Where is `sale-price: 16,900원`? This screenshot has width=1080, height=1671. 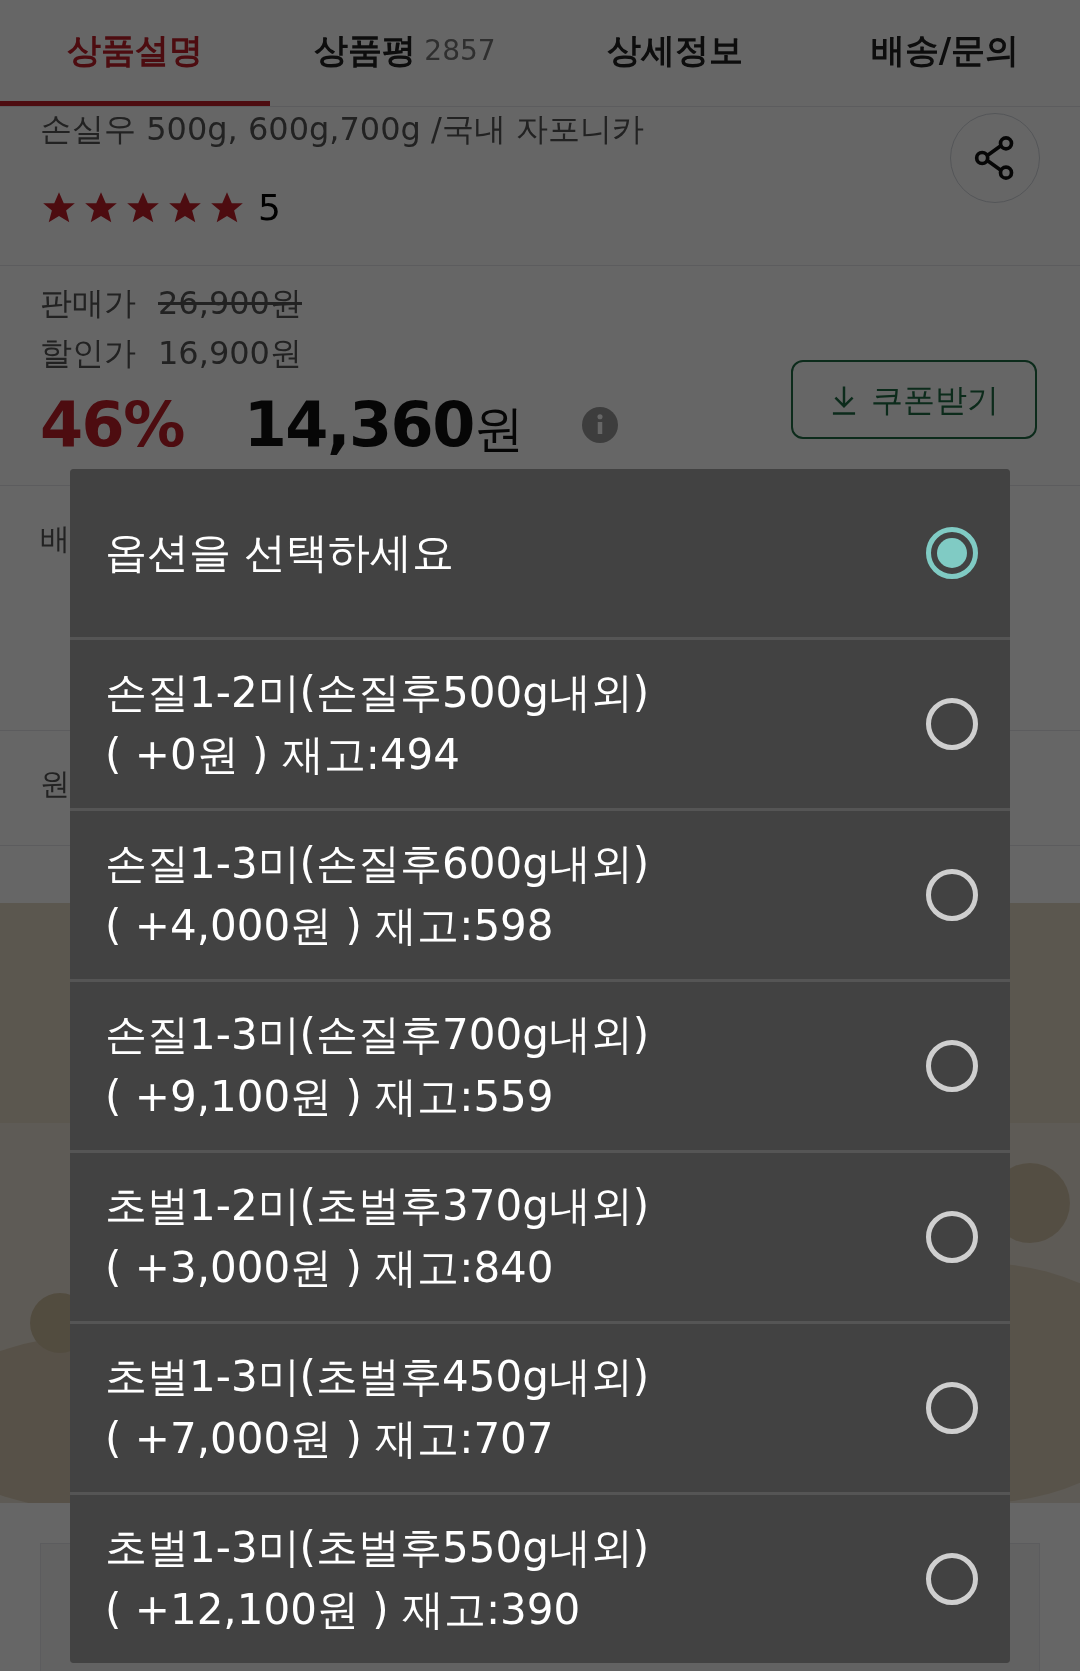
sale-price: 16,900원 is located at coordinates (230, 353).